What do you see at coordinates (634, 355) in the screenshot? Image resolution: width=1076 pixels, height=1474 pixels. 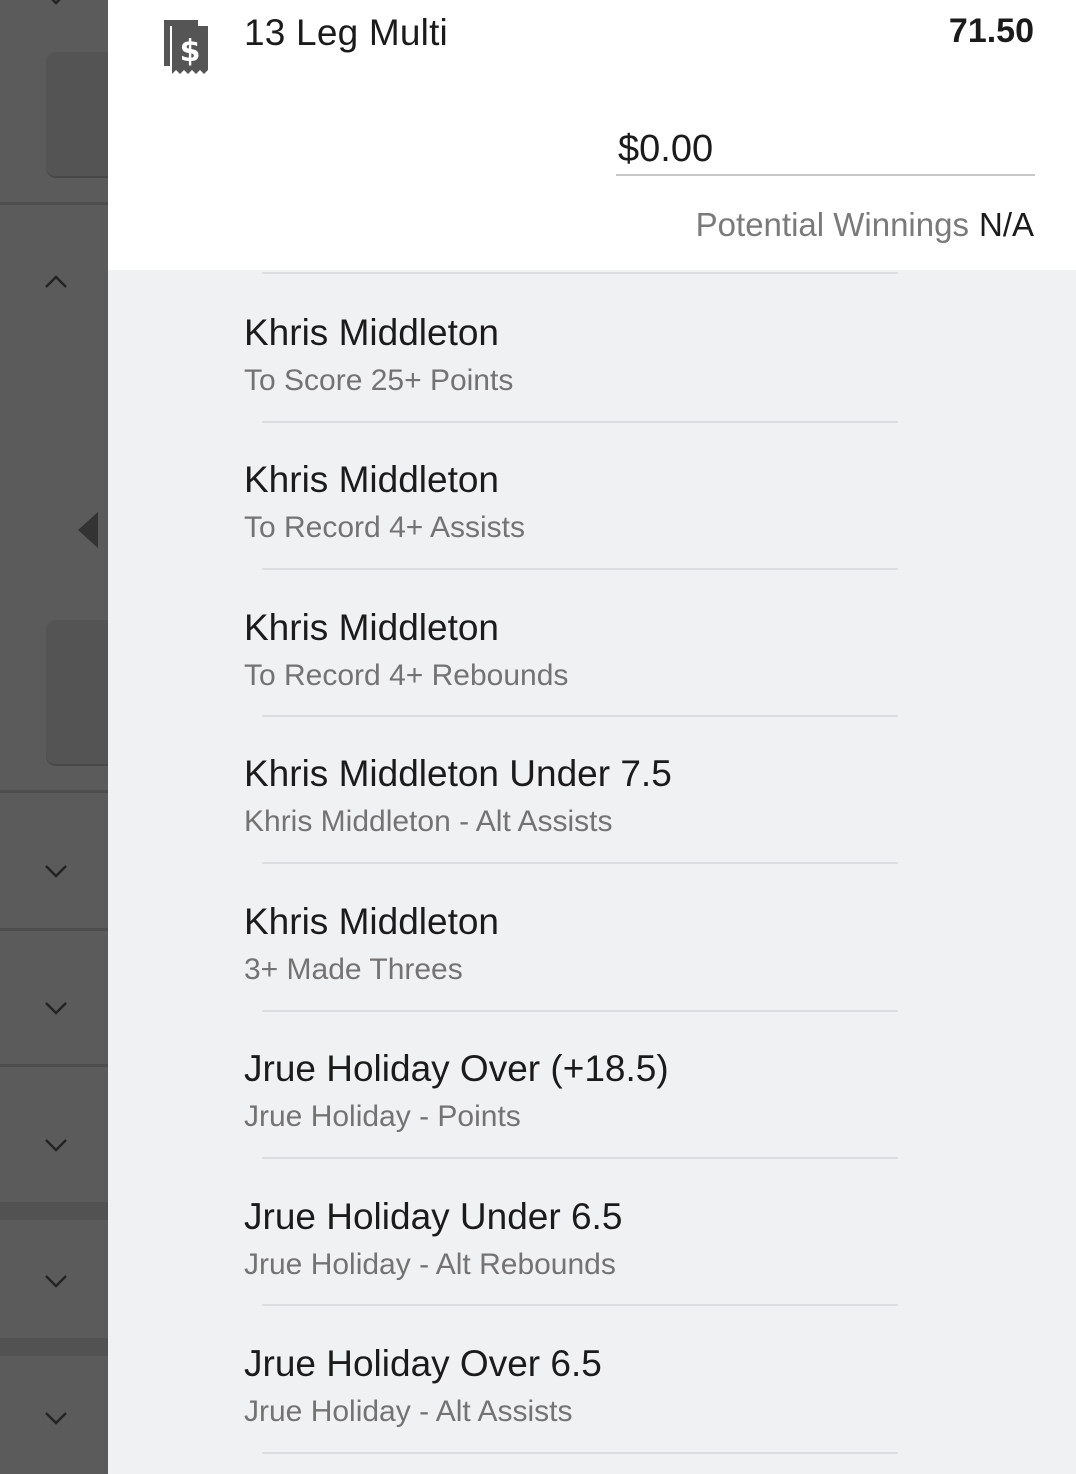 I see `list-item: Khris Middleton To Score 25+ Points` at bounding box center [634, 355].